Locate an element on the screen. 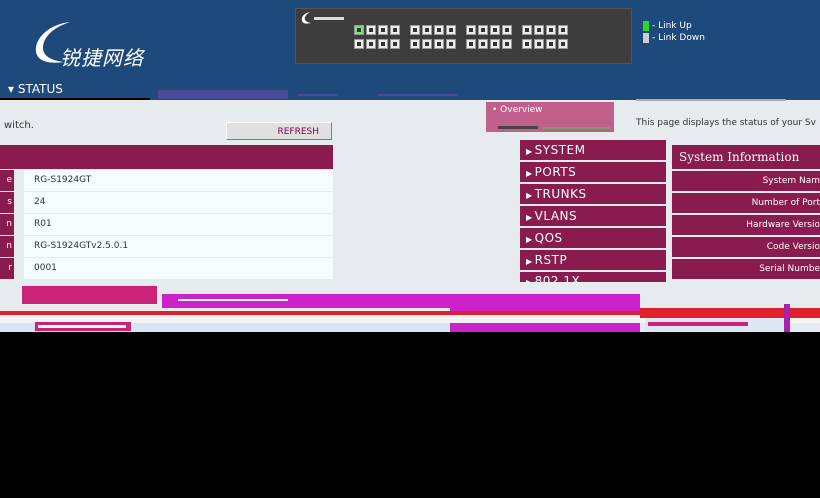  system-info-row: Serial Numbe is located at coordinates (746, 269).